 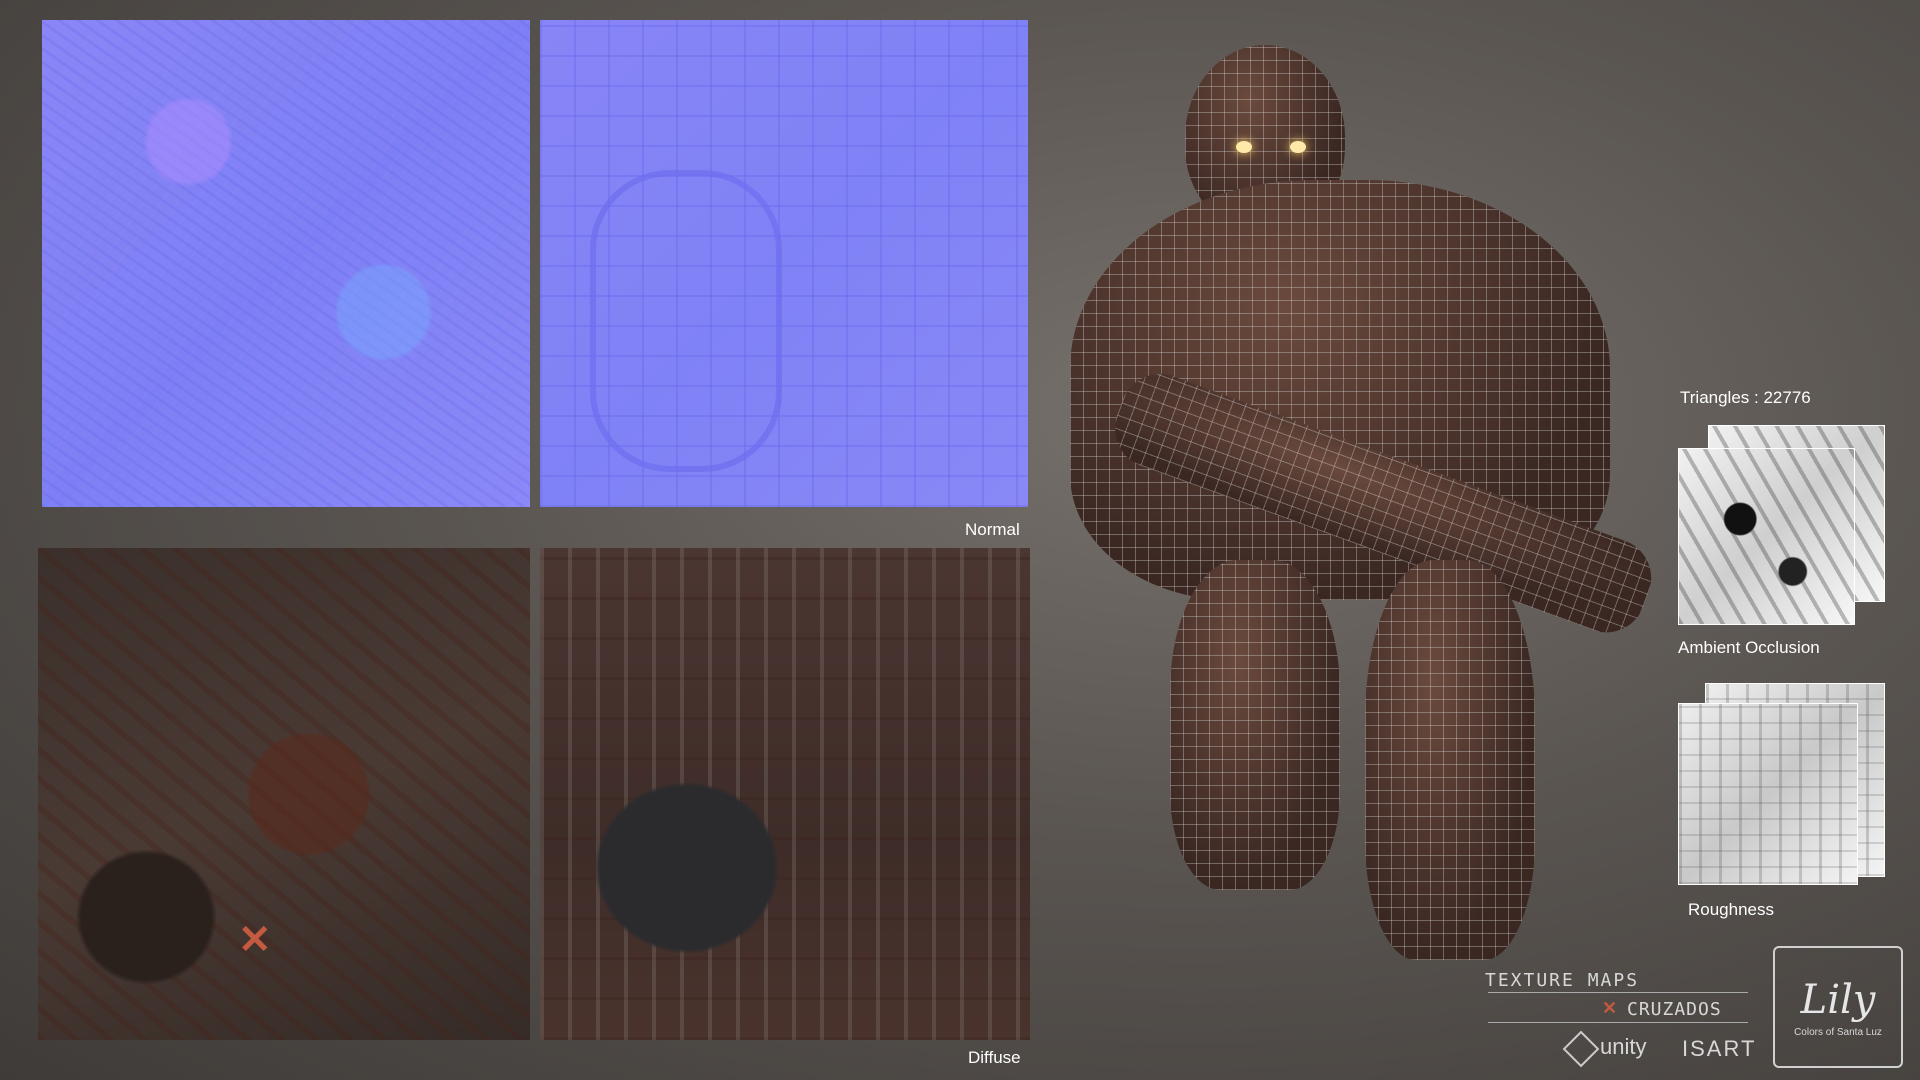 What do you see at coordinates (255, 940) in the screenshot?
I see `x-mark-icon: ✕` at bounding box center [255, 940].